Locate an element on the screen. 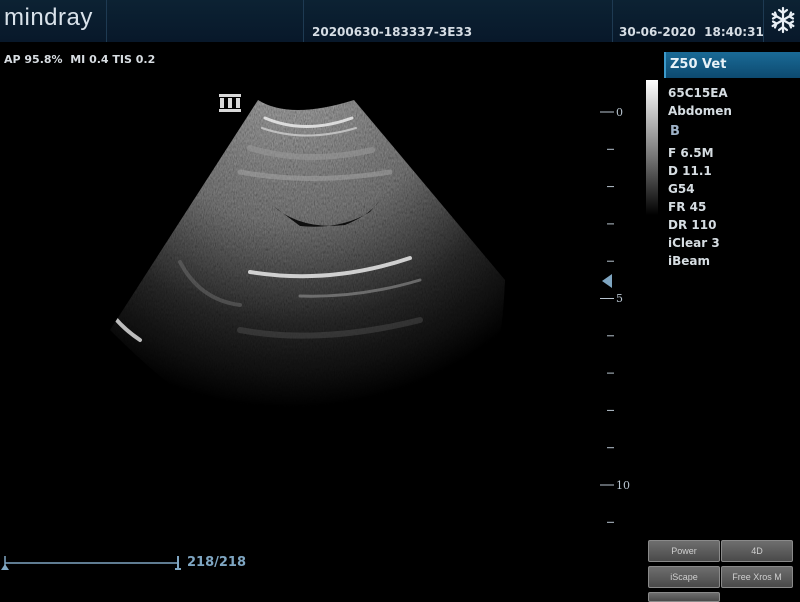  probe-model: 65C15EA is located at coordinates (698, 93).